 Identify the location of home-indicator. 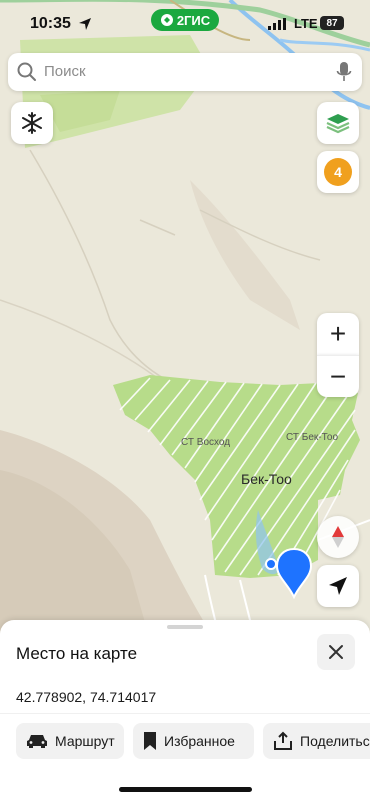
(185, 789).